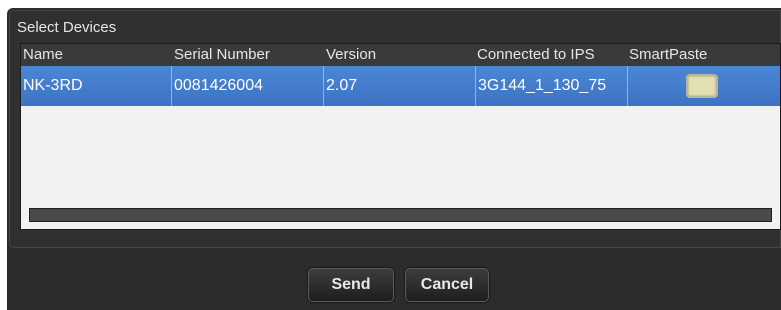 Image resolution: width=781 pixels, height=310 pixels. What do you see at coordinates (67, 27) in the screenshot?
I see `panel-title: Select Devices` at bounding box center [67, 27].